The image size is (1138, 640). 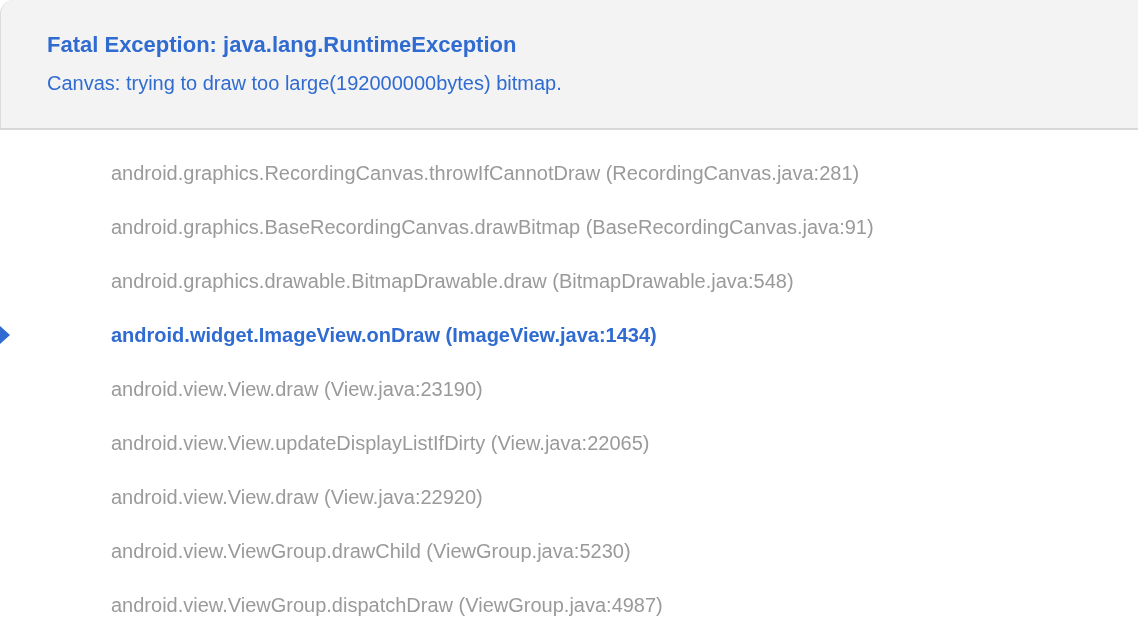 What do you see at coordinates (371, 551) in the screenshot?
I see `stack-frame: android.view.ViewGroup.drawChild (ViewGroup.java:5230)` at bounding box center [371, 551].